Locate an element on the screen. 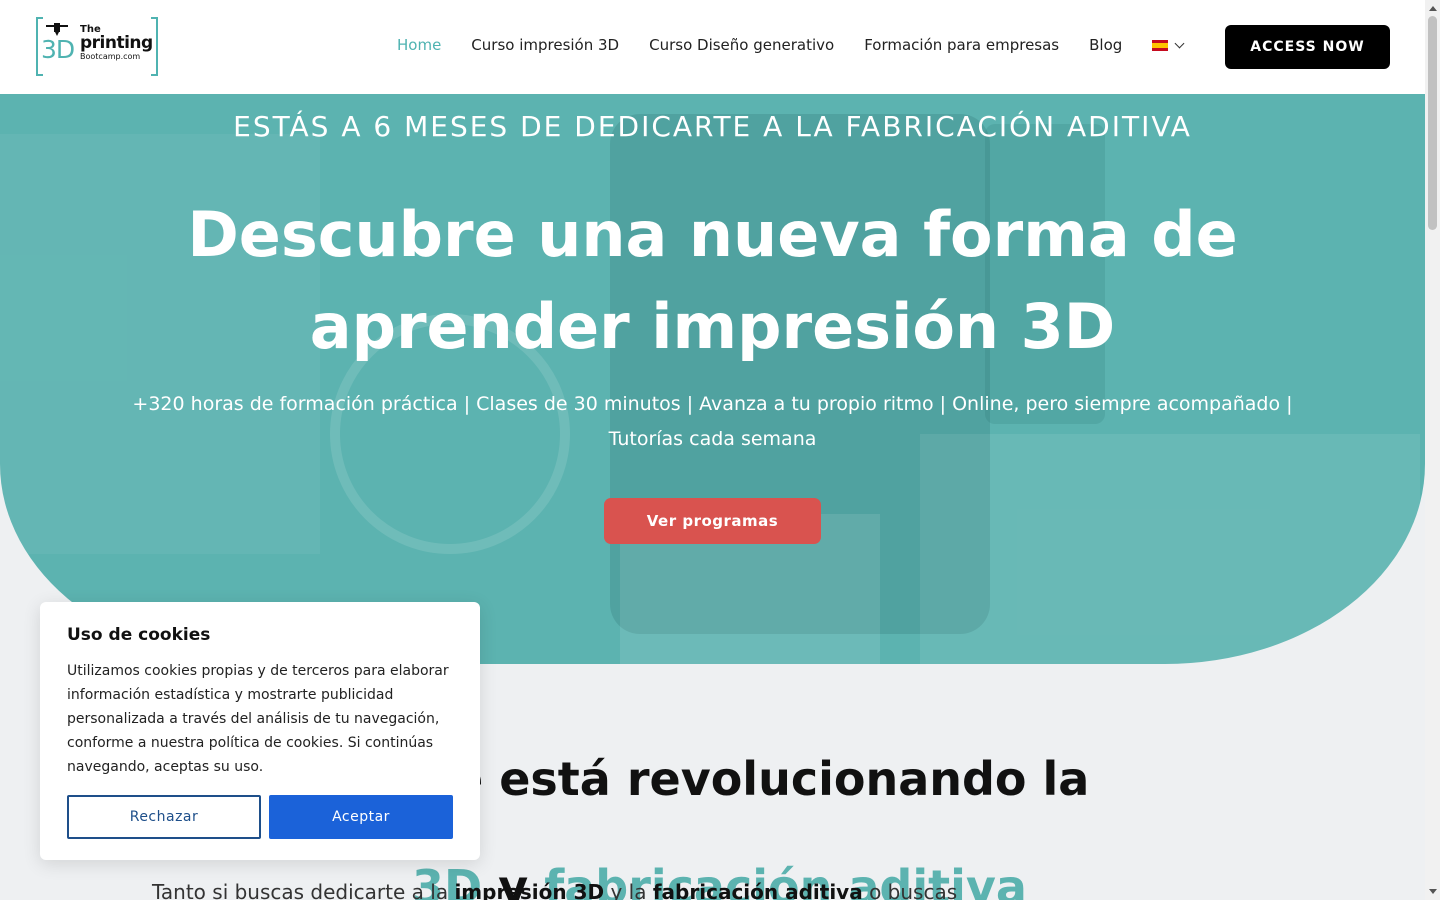 This screenshot has height=900, width=1440. section-text-part: o buscas is located at coordinates (910, 890).